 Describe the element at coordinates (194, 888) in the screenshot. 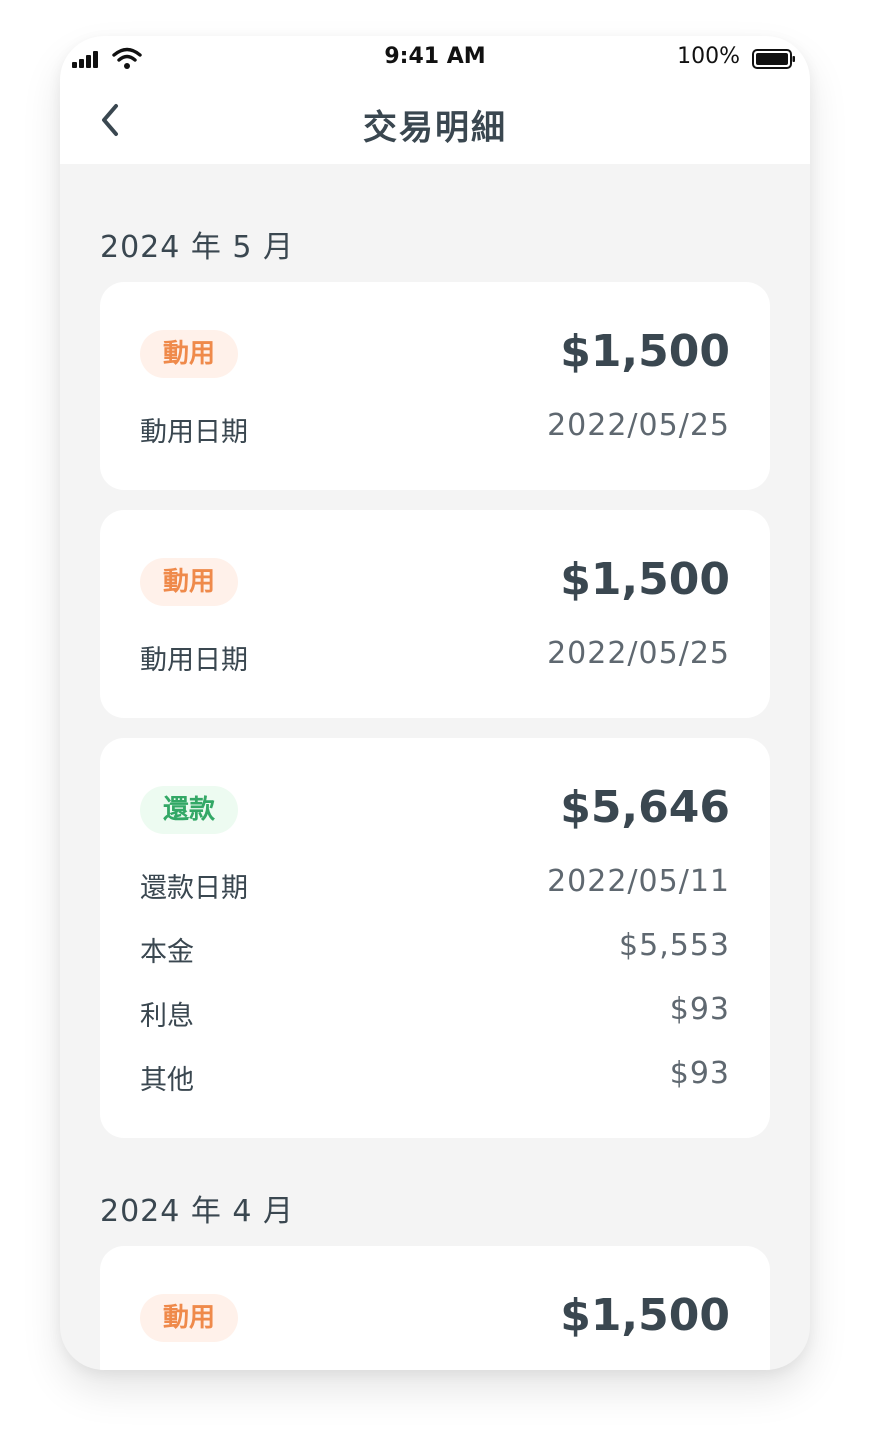

I see `detail-label: 還款日期` at that location.